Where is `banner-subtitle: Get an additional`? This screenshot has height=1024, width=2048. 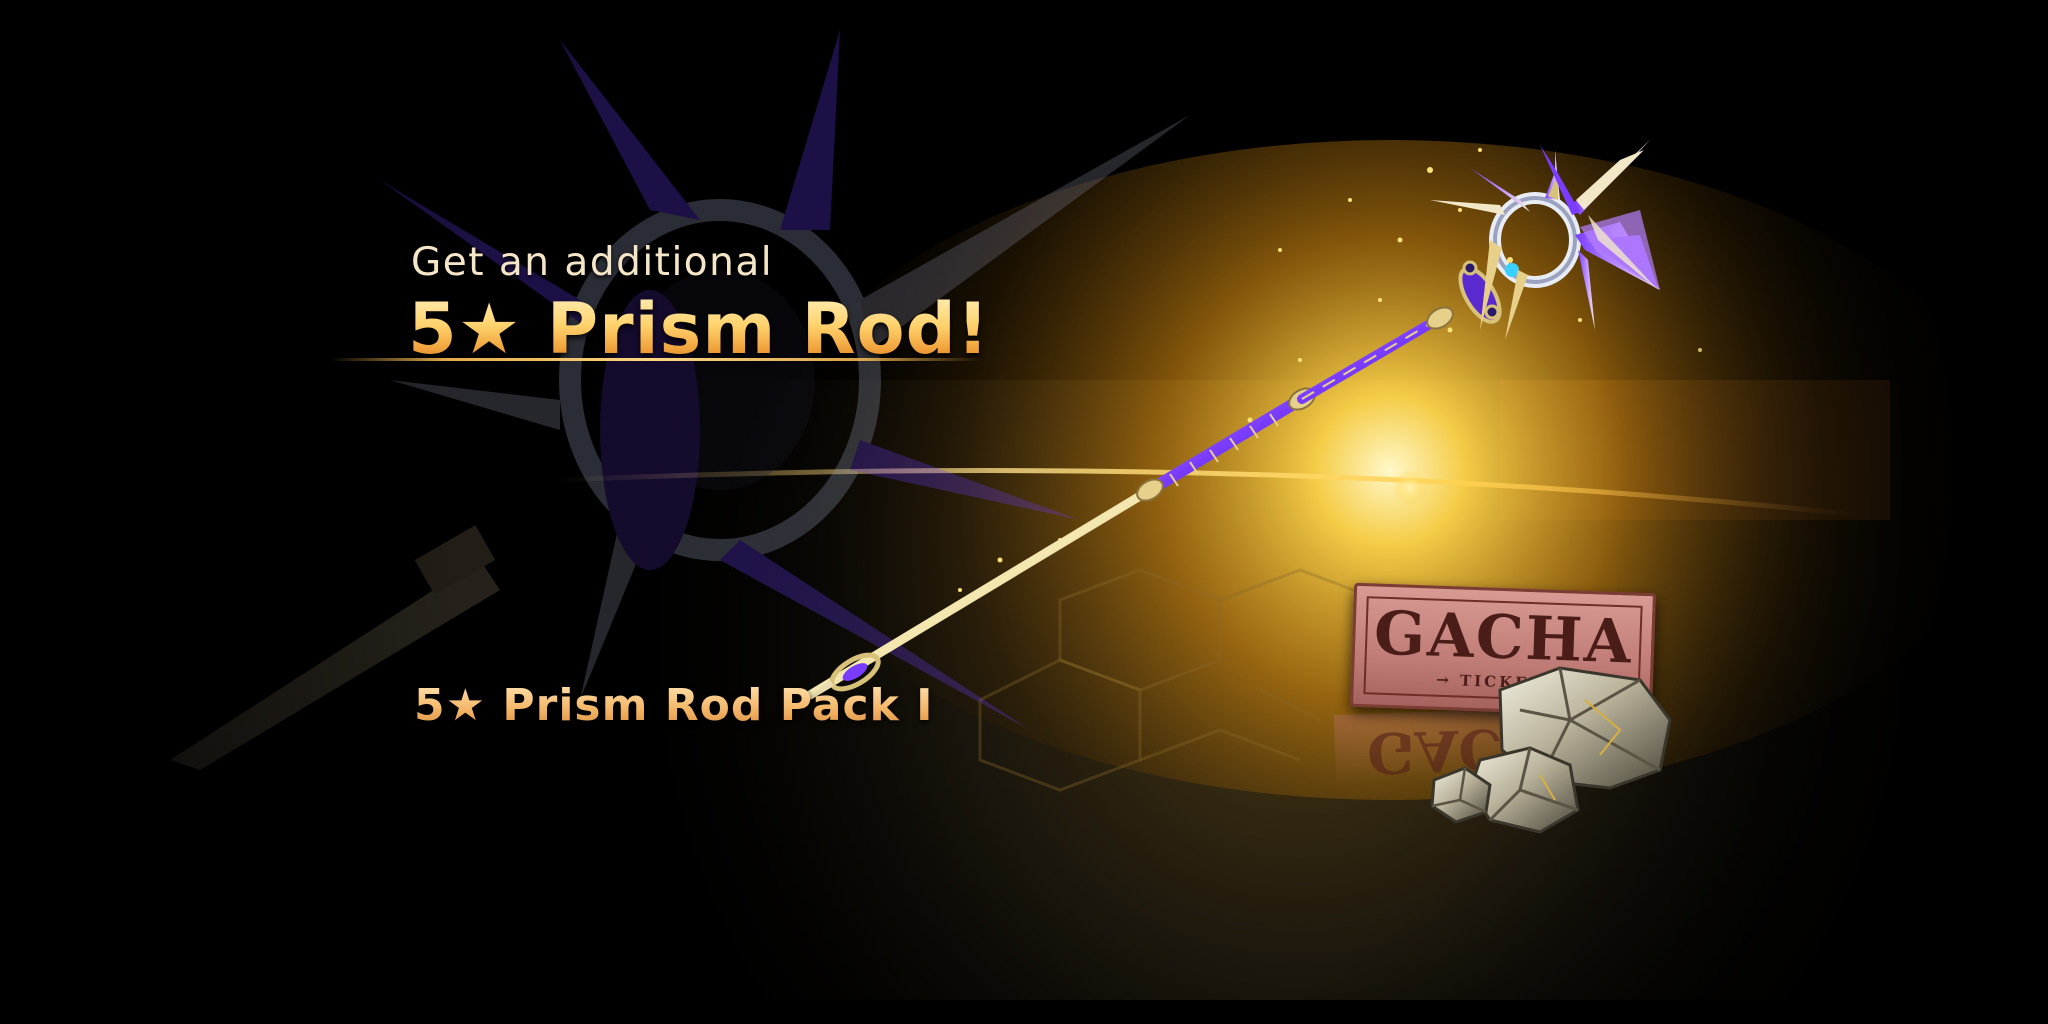 banner-subtitle: Get an additional is located at coordinates (592, 262).